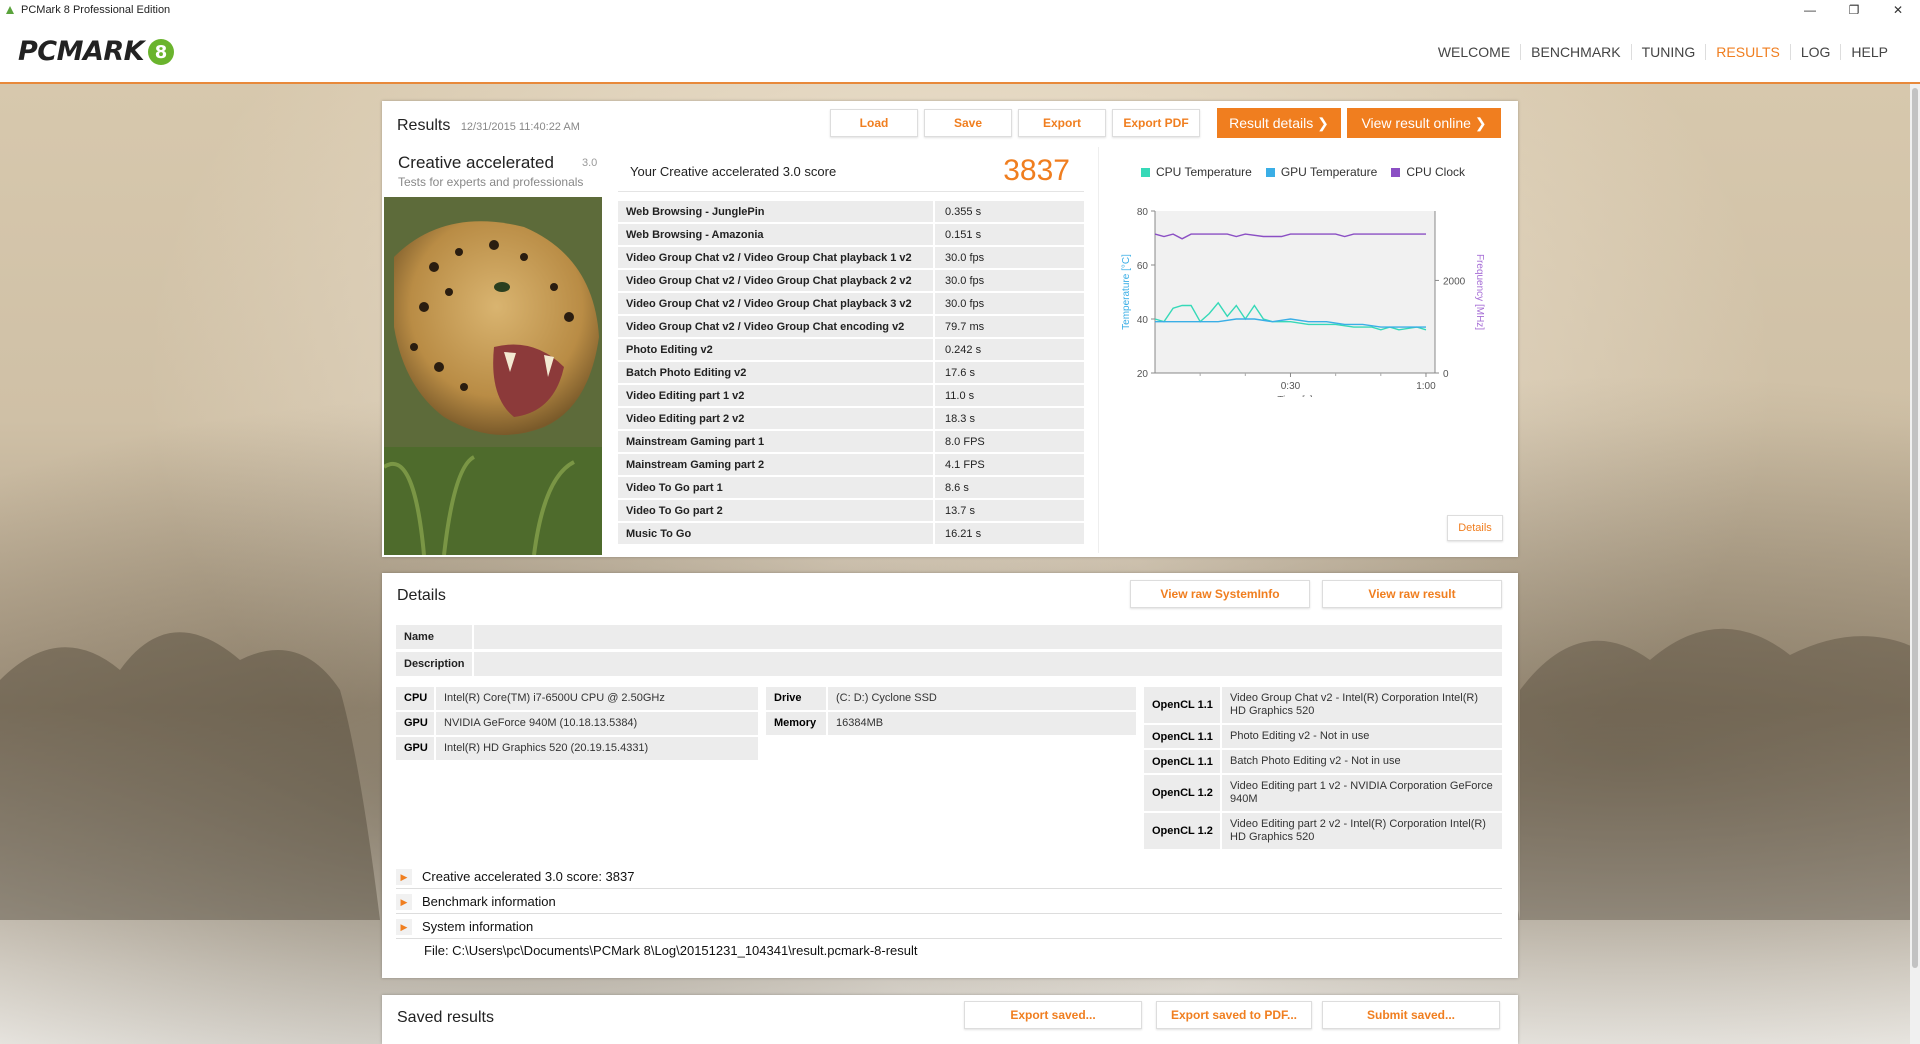 This screenshot has width=1920, height=1044. Describe the element at coordinates (1008, 418) in the screenshot. I see `result-value: 18.3 s` at that location.